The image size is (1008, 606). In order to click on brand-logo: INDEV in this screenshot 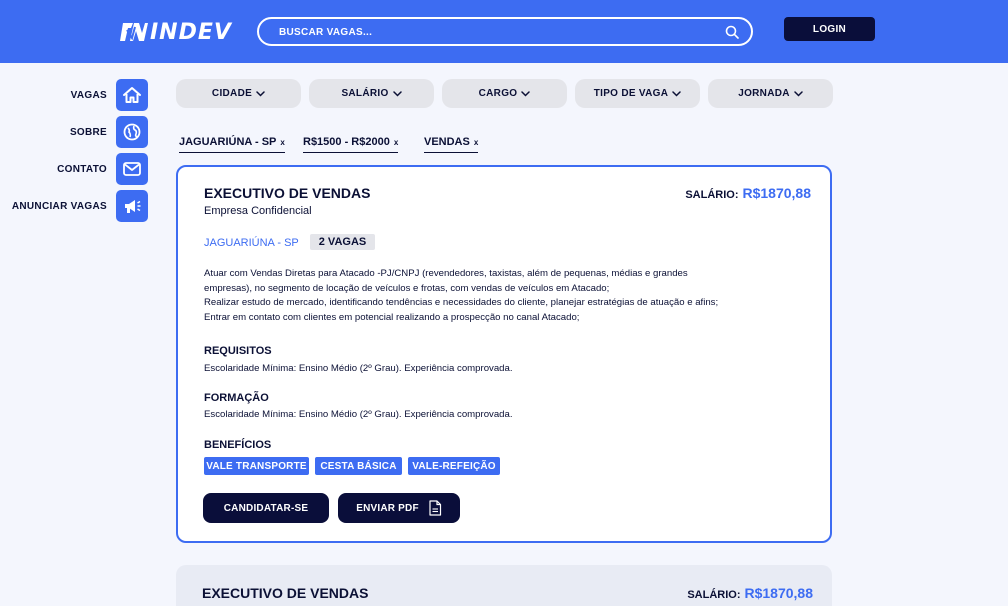, I will do `click(176, 32)`.